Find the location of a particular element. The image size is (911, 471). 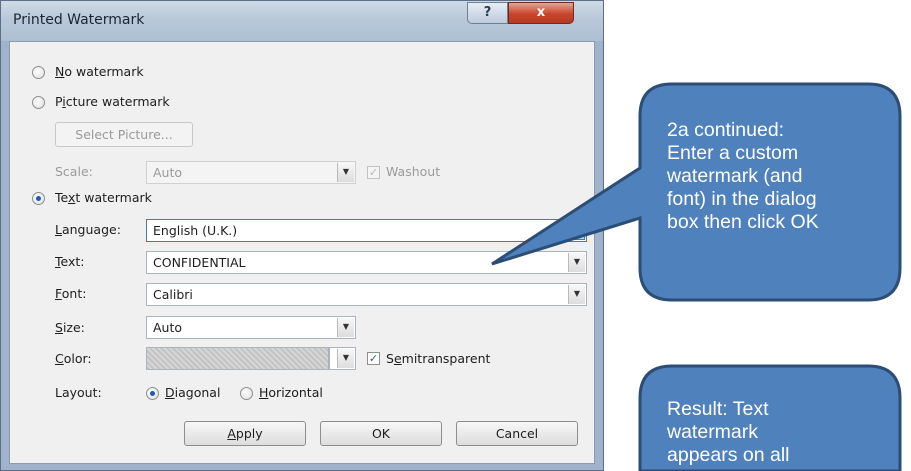

callout-line: appears on all is located at coordinates (728, 455).